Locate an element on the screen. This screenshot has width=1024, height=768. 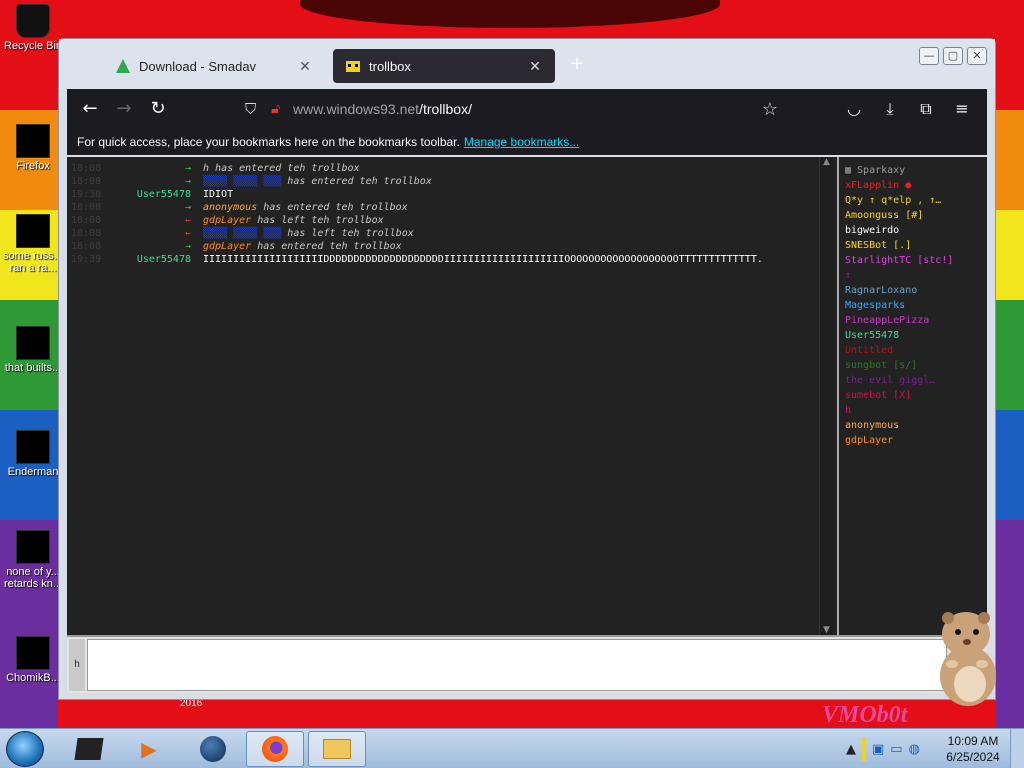
user-list-item: h is located at coordinates (916, 412).